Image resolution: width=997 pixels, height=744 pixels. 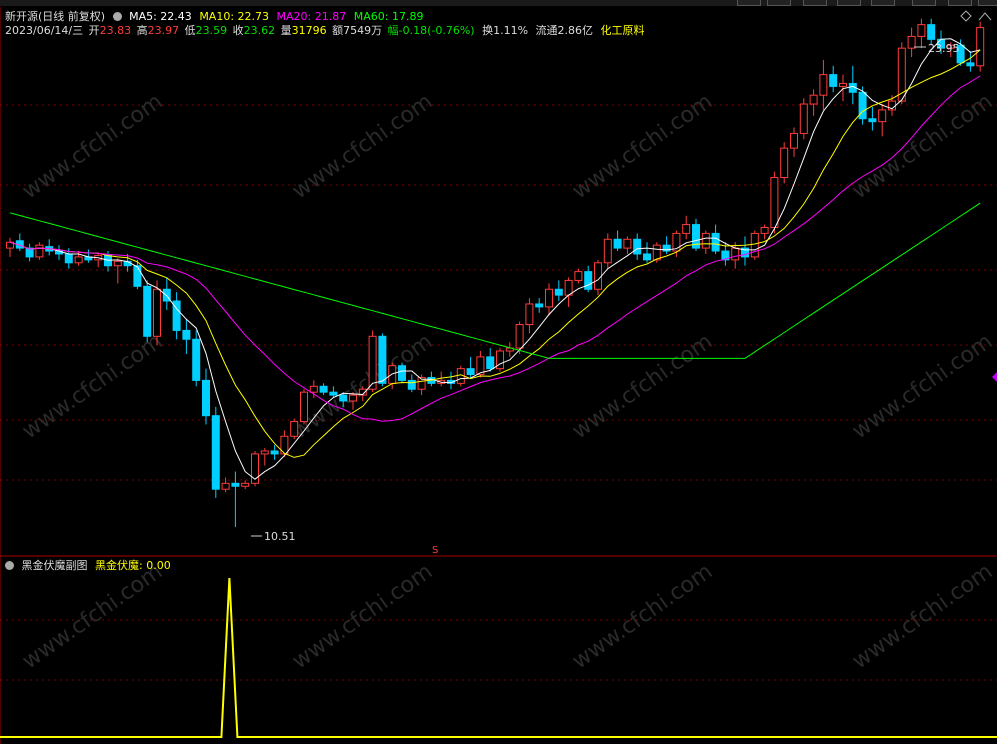 I want to click on sub-header: 黑金伏魔副图 黑金伏魔: 0.00, so click(x=90, y=566).